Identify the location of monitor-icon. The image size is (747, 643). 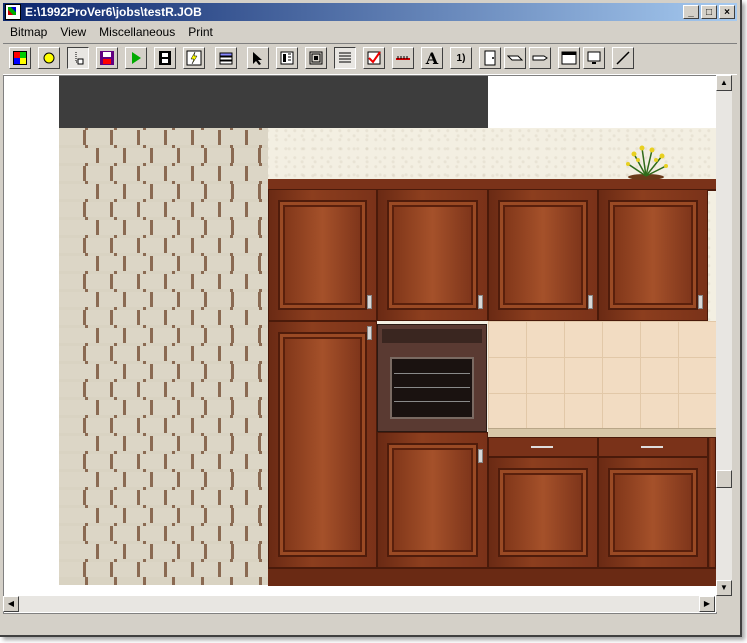
(594, 58).